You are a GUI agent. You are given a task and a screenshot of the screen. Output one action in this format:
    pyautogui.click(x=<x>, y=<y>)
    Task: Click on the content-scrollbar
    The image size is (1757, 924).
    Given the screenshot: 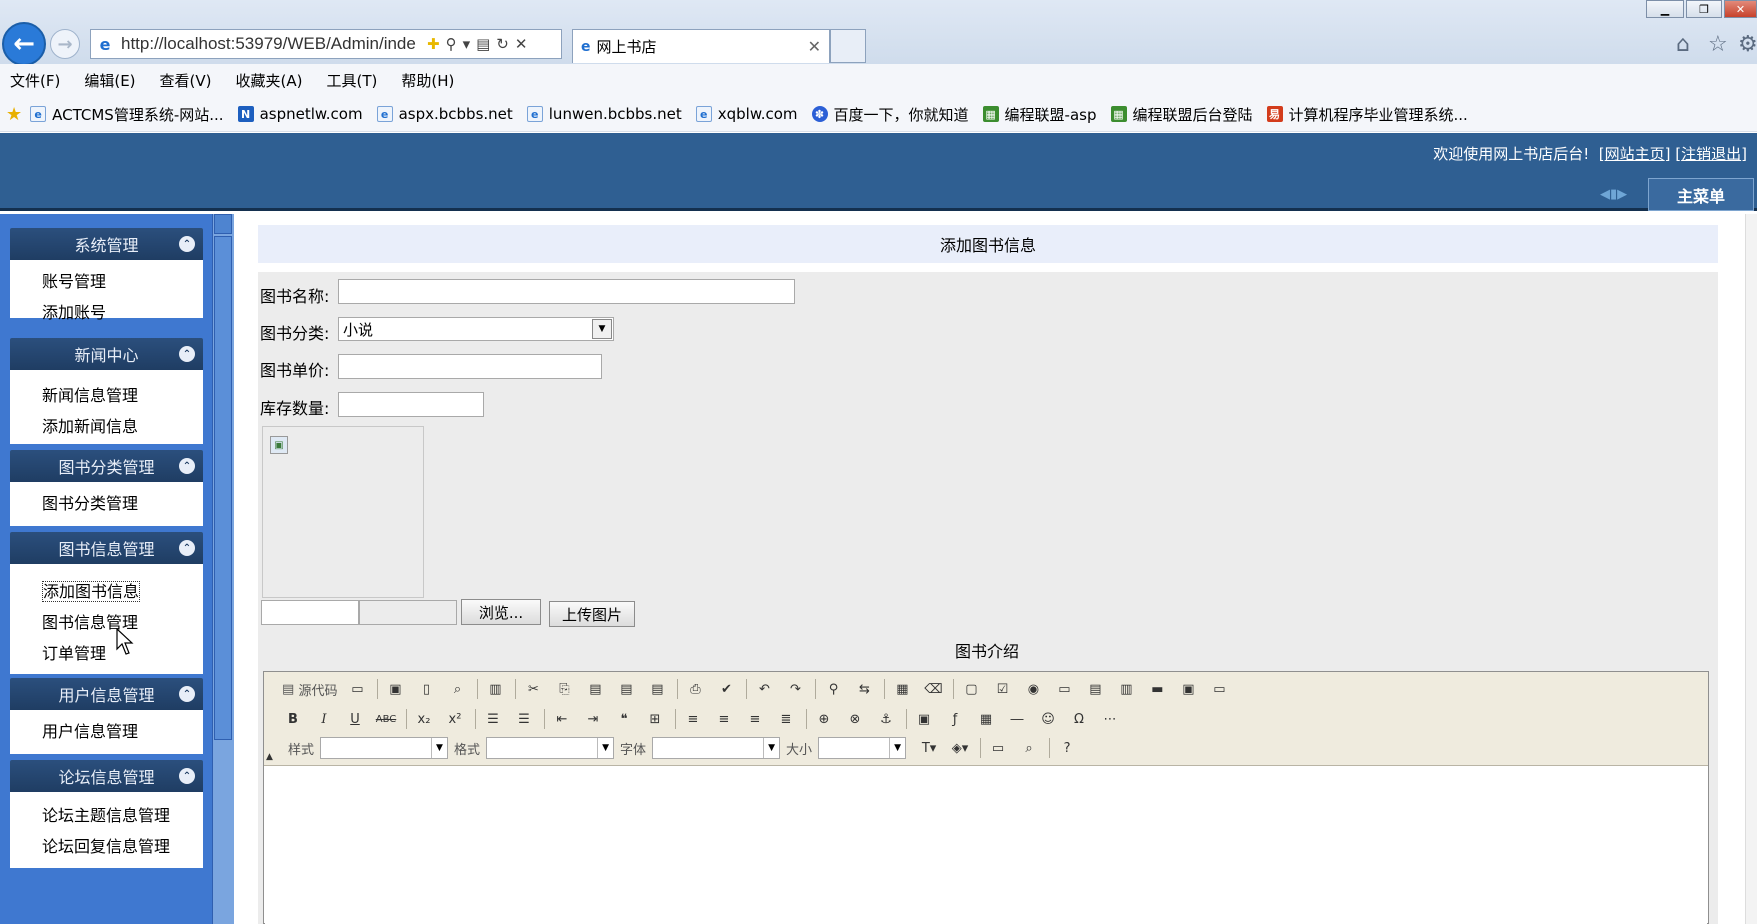 What is the action you would take?
    pyautogui.click(x=1751, y=569)
    